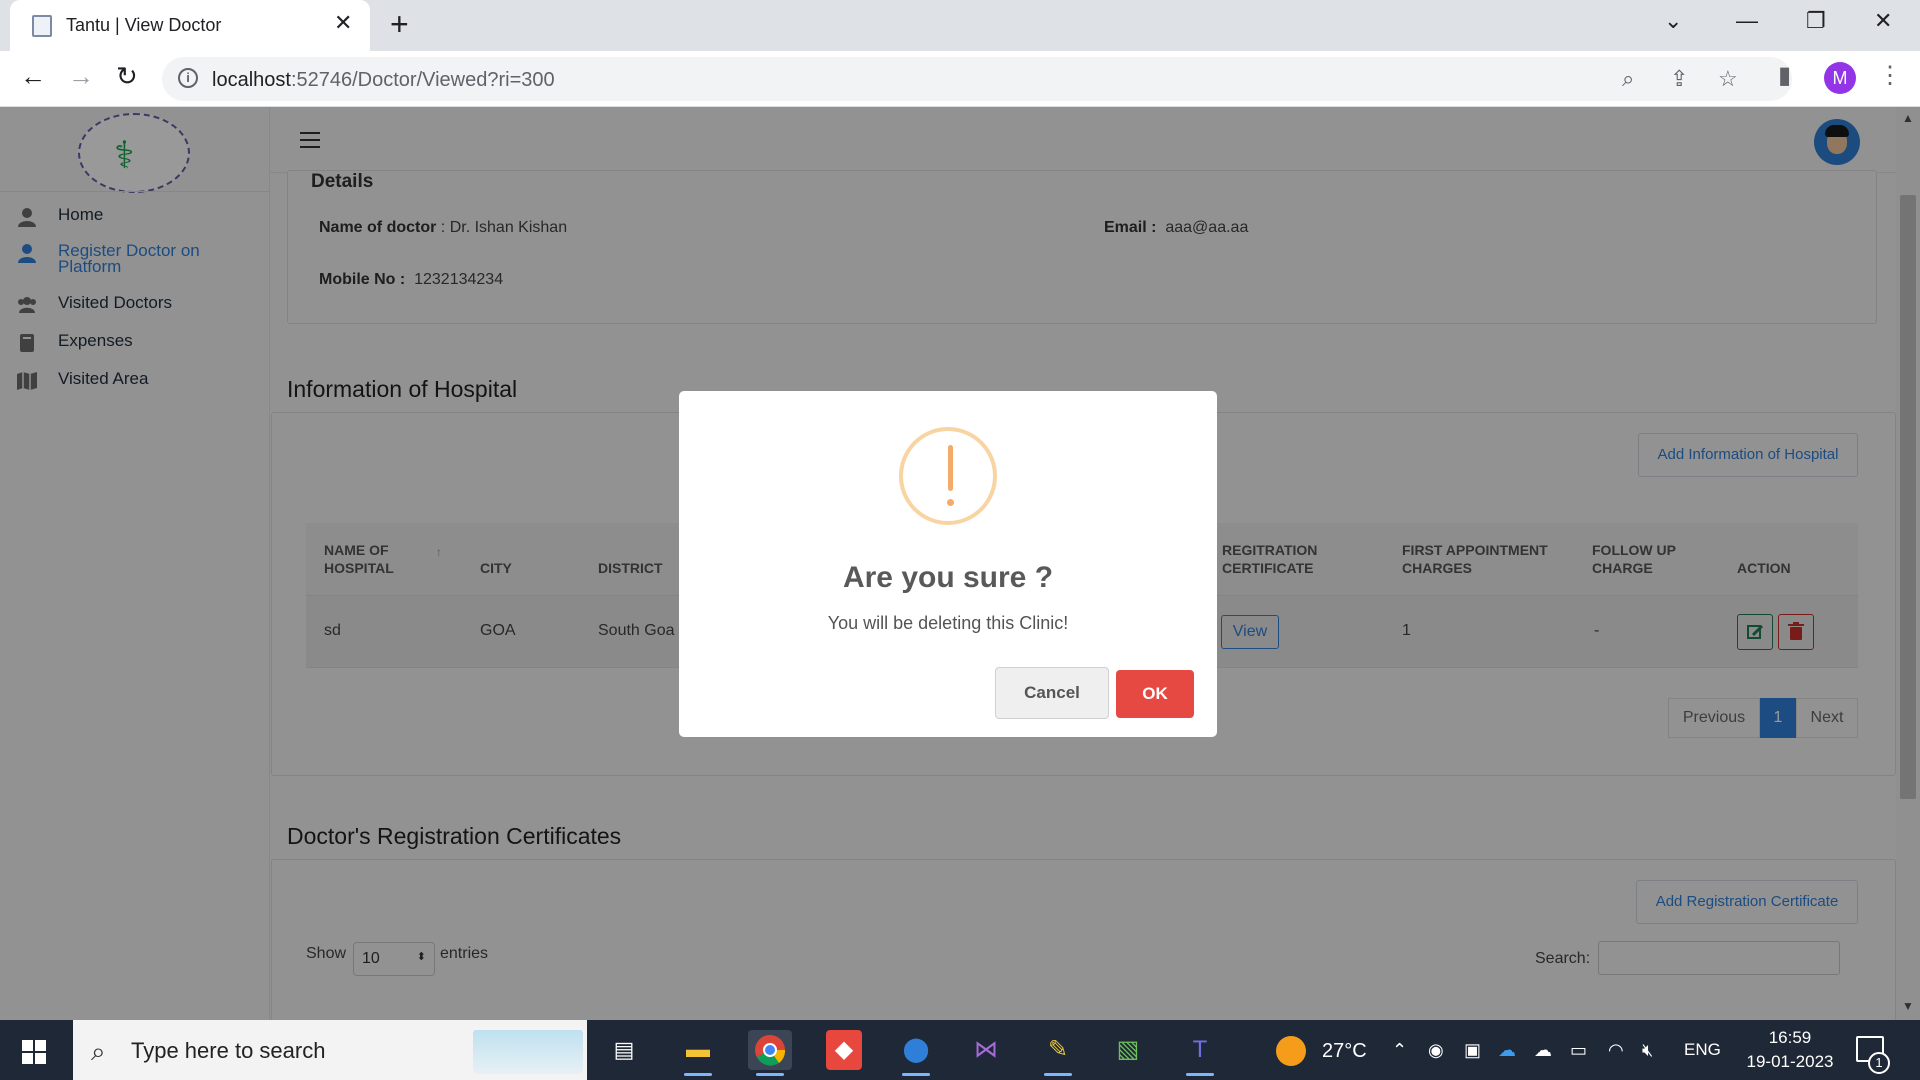 This screenshot has width=1920, height=1080. What do you see at coordinates (1155, 694) in the screenshot?
I see `ok-button: OK` at bounding box center [1155, 694].